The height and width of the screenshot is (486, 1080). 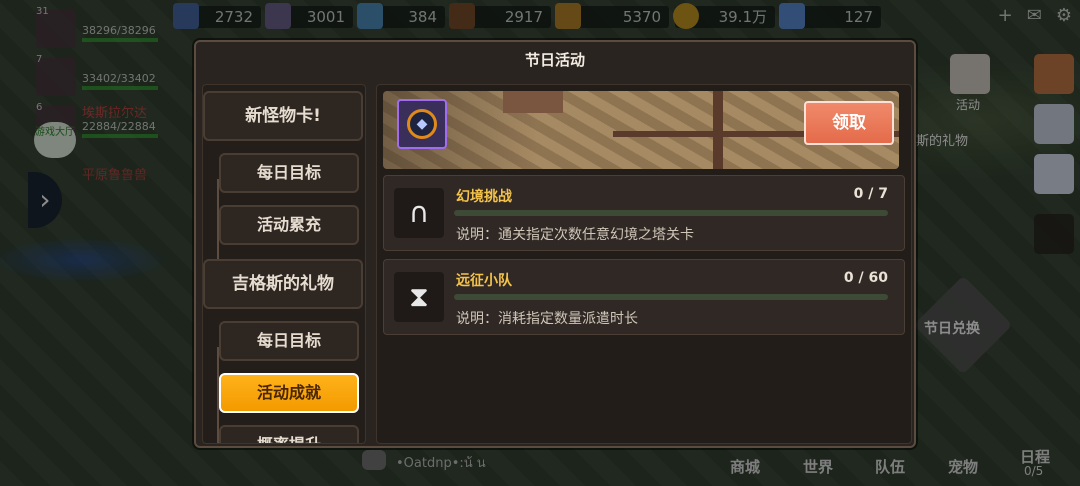 I want to click on activity-menu: 新怪物卡! 每日目标 活动累充 吉格斯的礼物 每日目标 活动成就 概率提升, so click(x=284, y=264).